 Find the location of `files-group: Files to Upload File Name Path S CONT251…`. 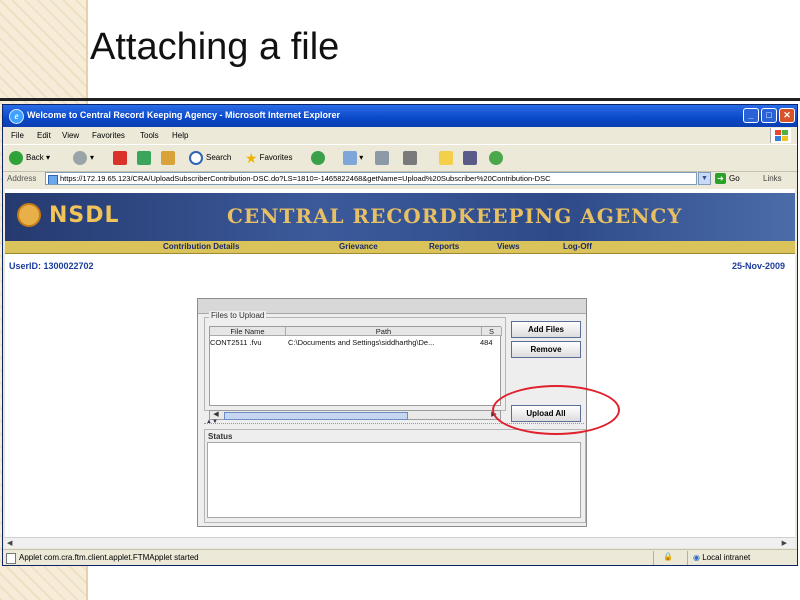

files-group: Files to Upload File Name Path S CONT251… is located at coordinates (355, 365).